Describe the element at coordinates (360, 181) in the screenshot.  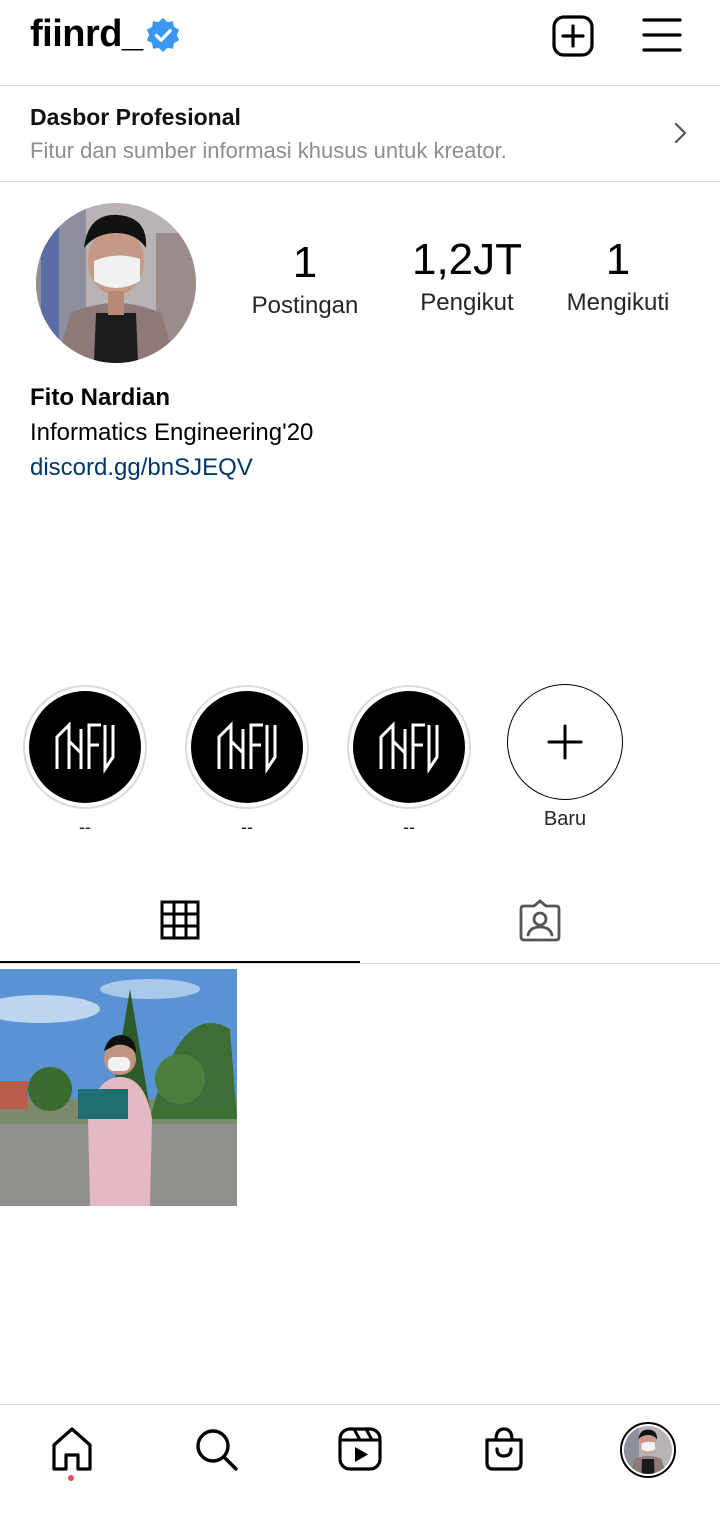
I see `dashboard-divider` at that location.